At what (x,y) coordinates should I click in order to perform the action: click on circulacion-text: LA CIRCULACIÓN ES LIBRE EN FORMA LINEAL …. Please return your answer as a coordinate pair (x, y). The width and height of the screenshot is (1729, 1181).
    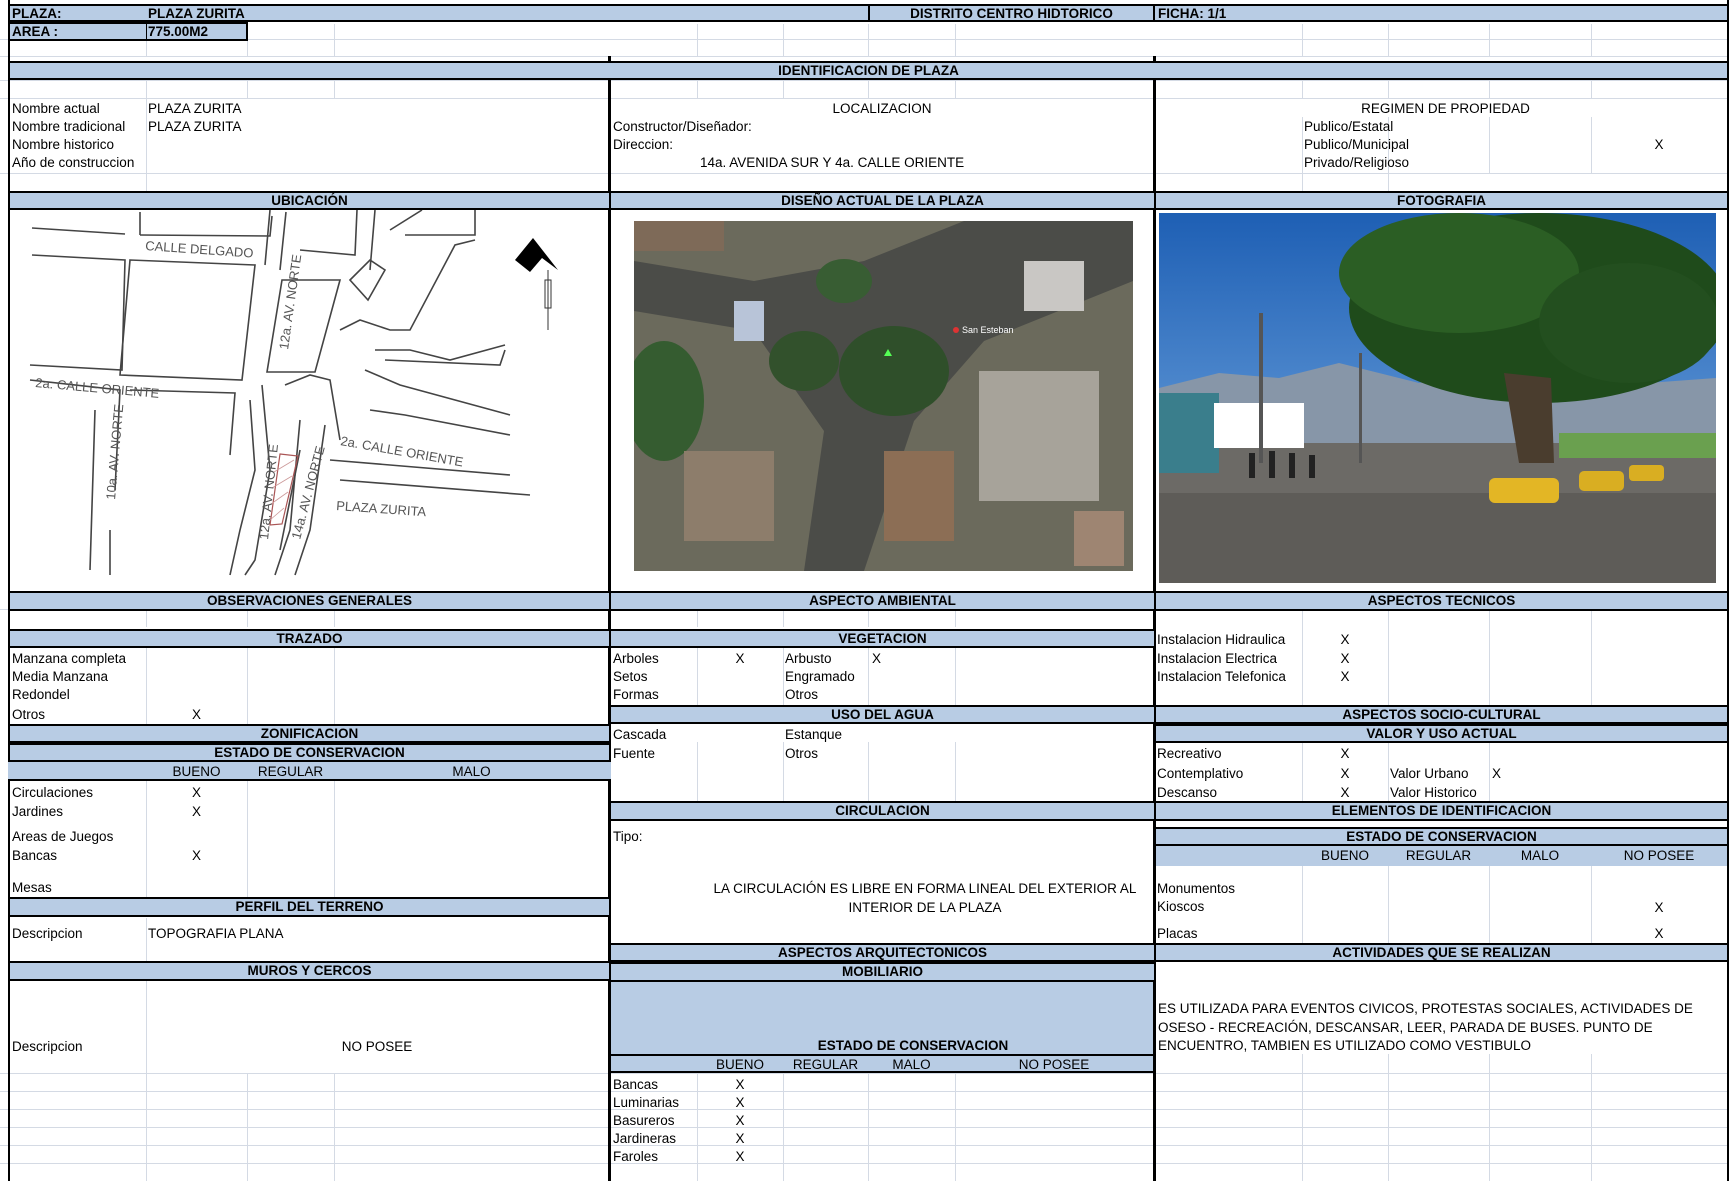
    Looking at the image, I should click on (925, 898).